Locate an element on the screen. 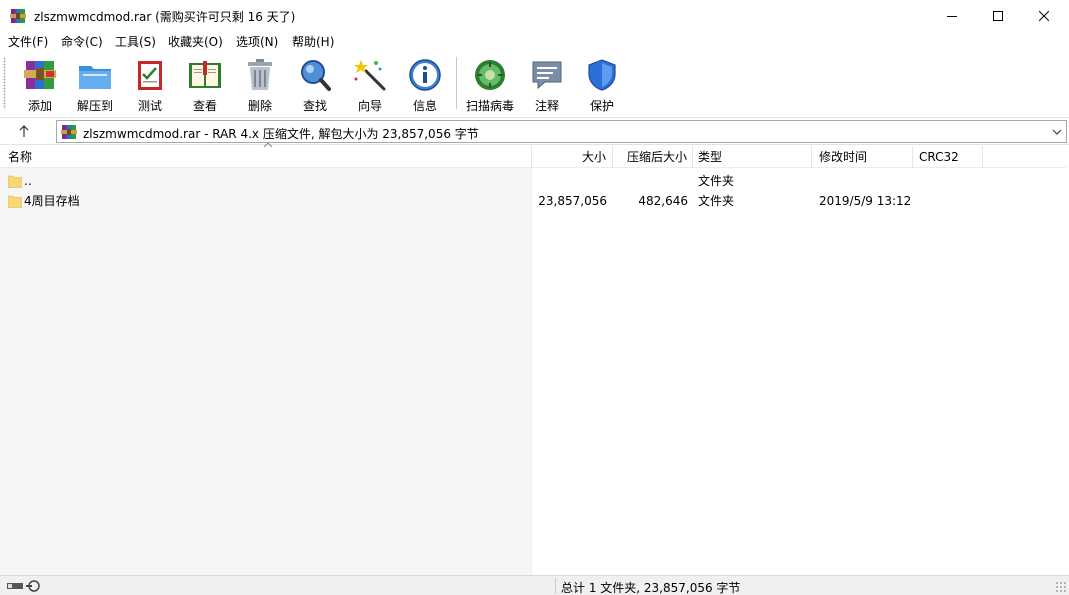 The image size is (1069, 595). status-bar: 总计 1 文件夹, 23,857,056 字节 is located at coordinates (534, 585).